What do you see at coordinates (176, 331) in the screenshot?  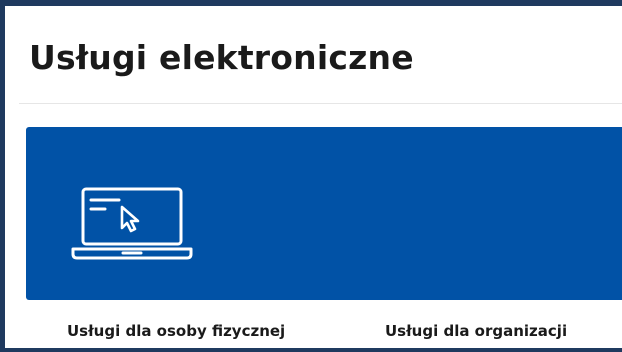 I see `link-individual-services: Usługi dla osoby fizycznej` at bounding box center [176, 331].